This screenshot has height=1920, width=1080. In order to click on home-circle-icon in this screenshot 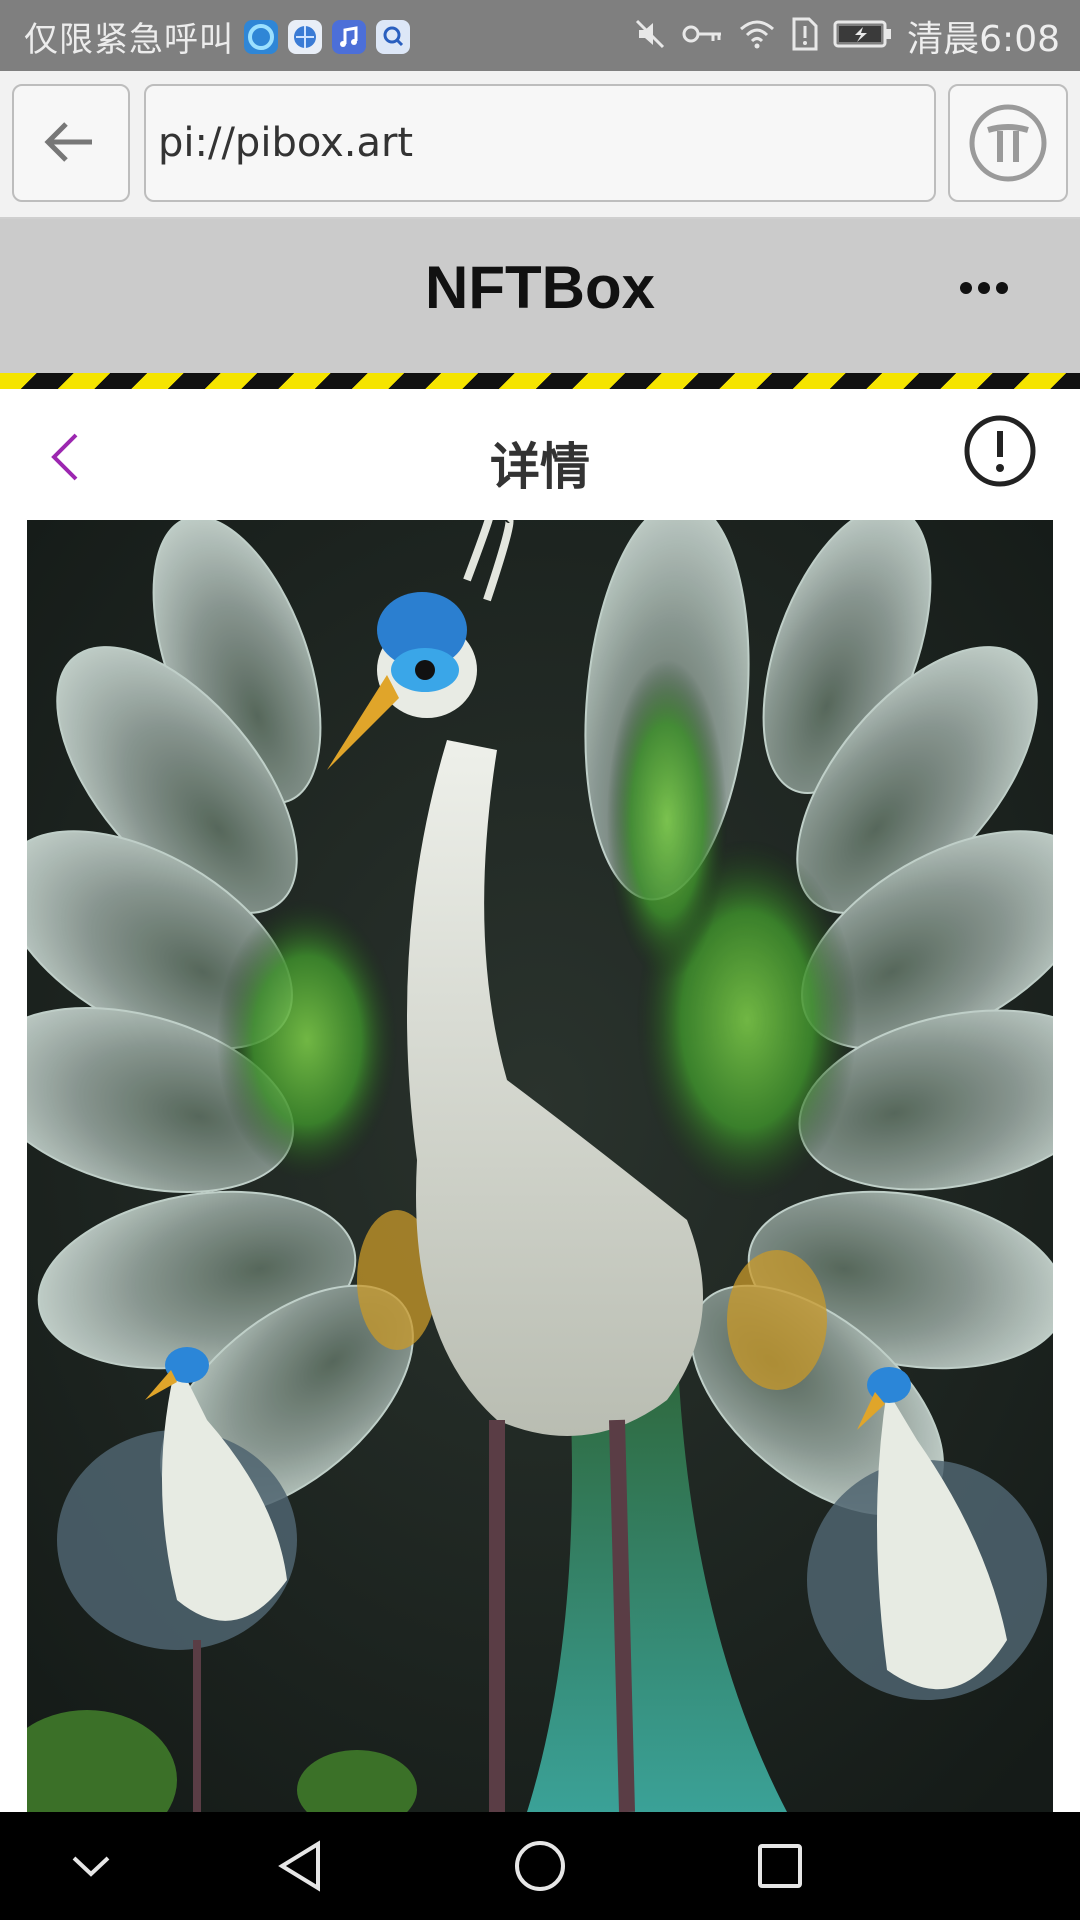, I will do `click(540, 1866)`.